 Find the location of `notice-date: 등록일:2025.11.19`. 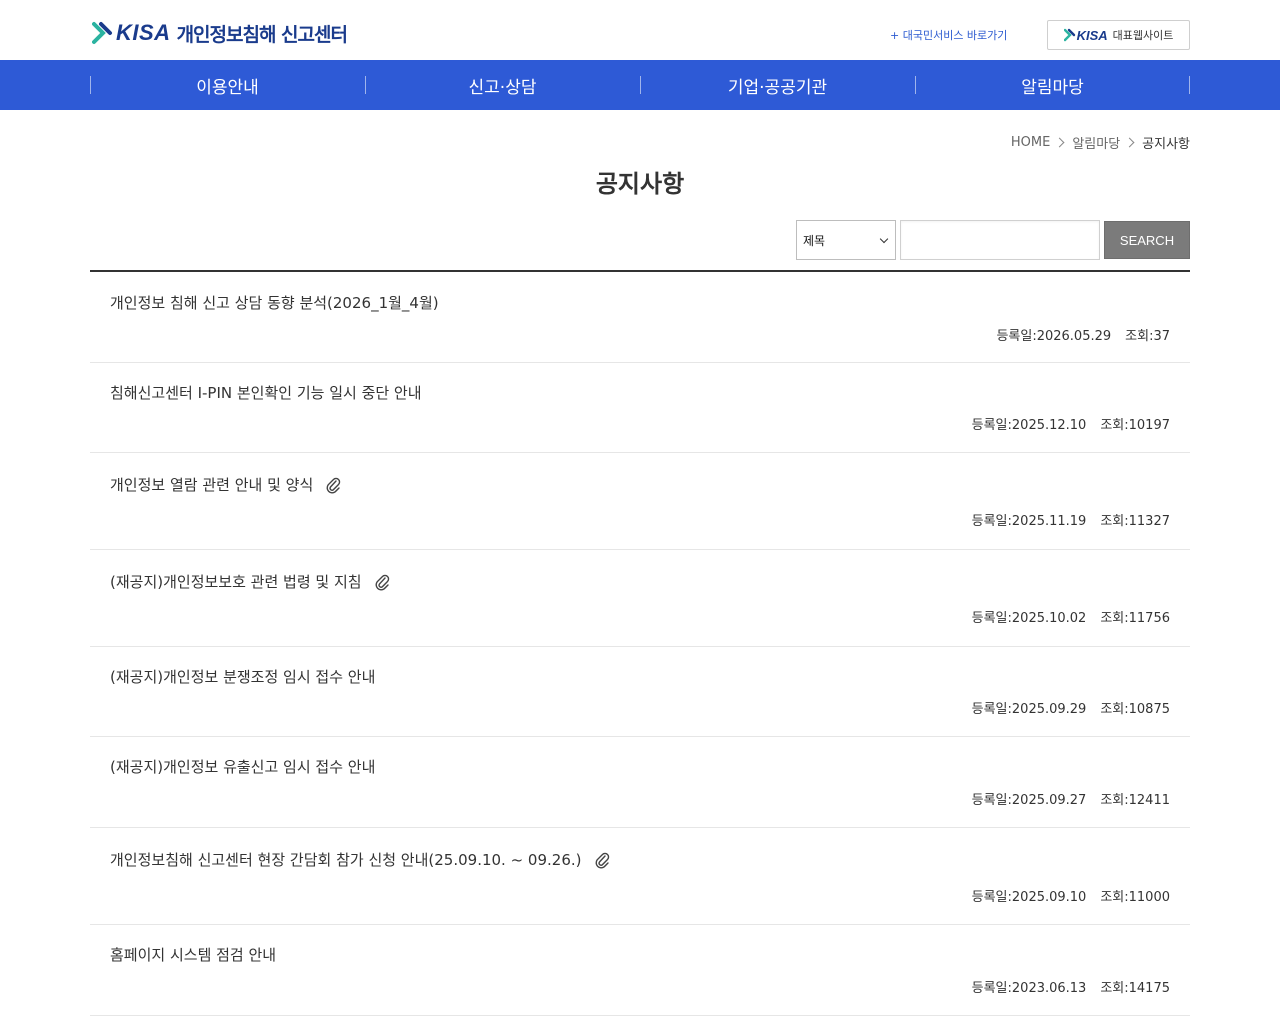

notice-date: 등록일:2025.11.19 is located at coordinates (1029, 521).